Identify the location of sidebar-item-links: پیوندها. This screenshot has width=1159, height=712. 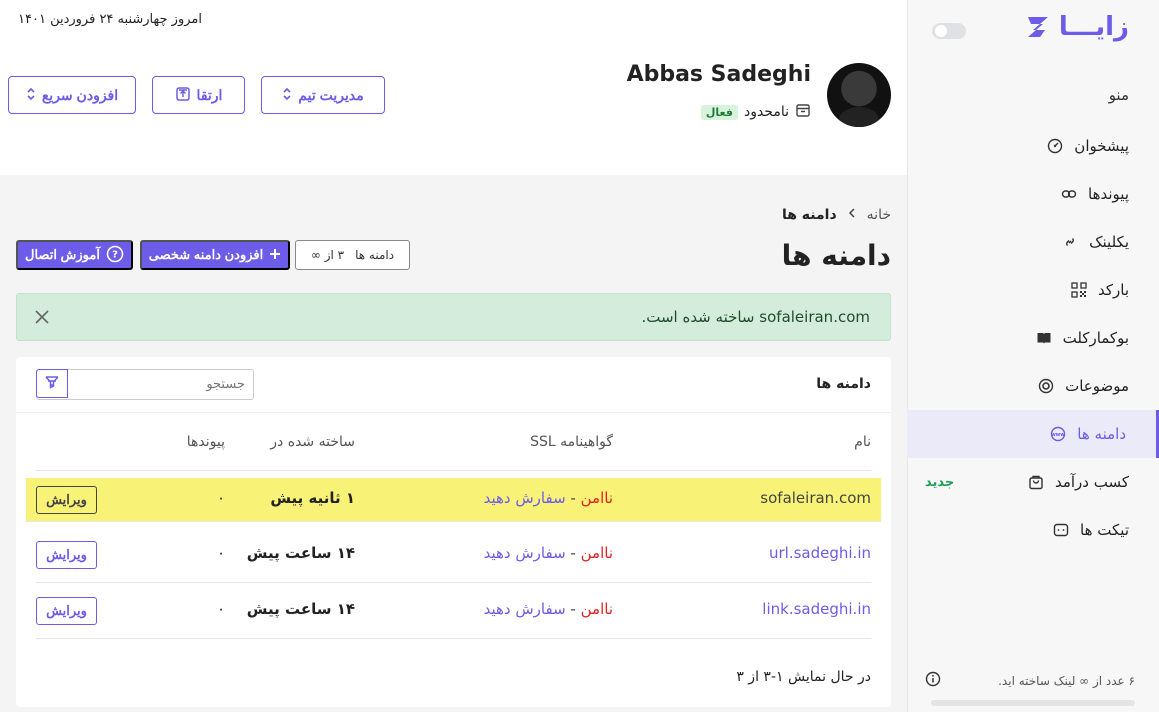
(1033, 194).